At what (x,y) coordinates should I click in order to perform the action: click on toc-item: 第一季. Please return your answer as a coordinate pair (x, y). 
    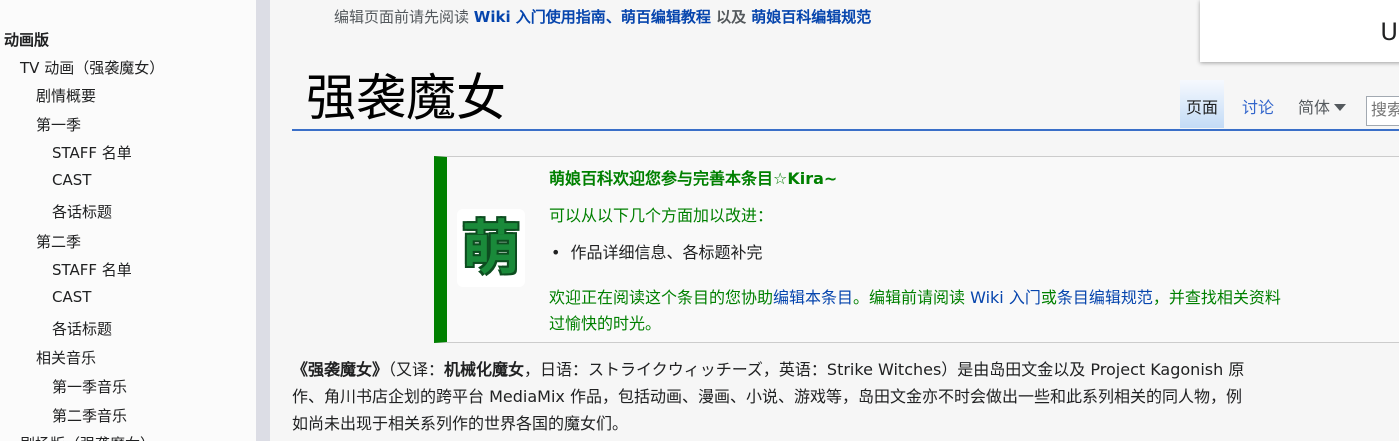
    Looking at the image, I should click on (58, 124).